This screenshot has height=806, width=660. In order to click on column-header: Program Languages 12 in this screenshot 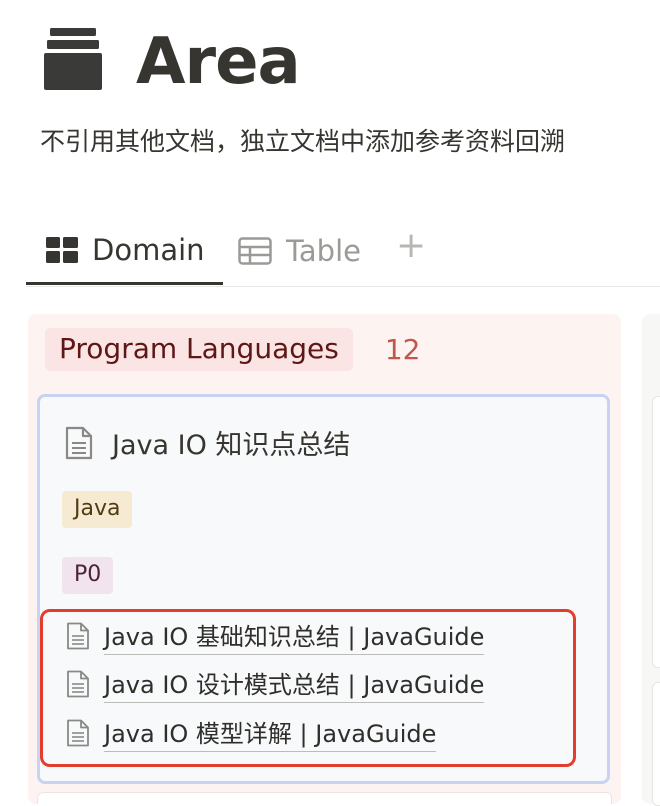, I will do `click(232, 349)`.